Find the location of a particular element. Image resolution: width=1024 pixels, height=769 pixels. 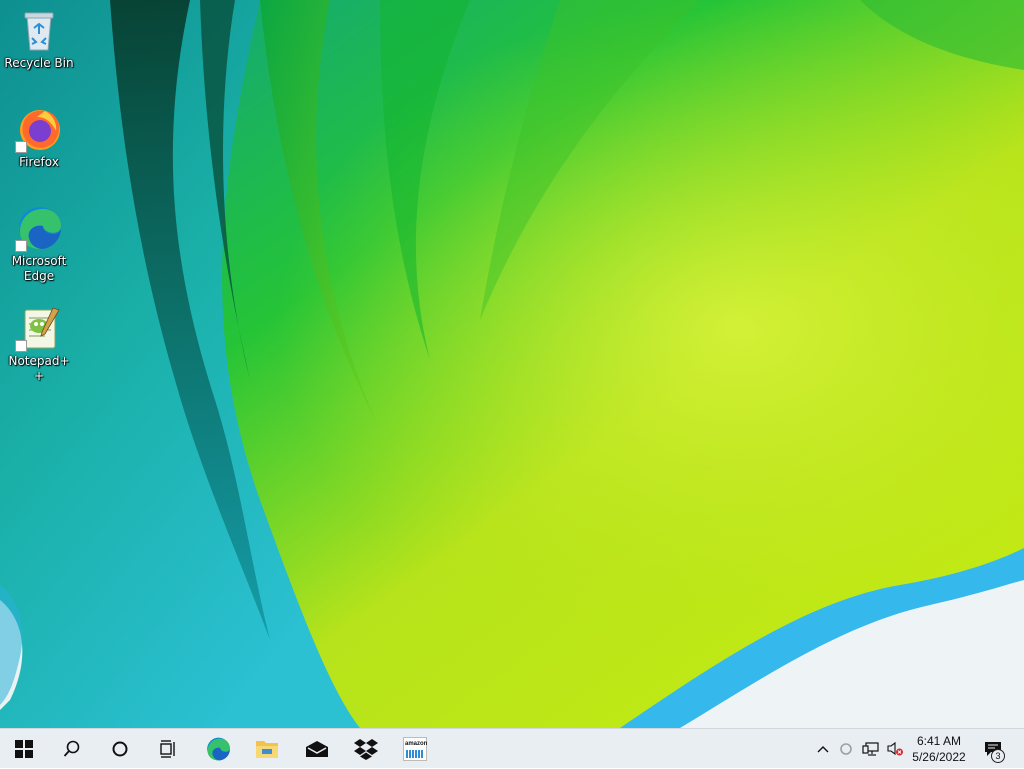

tray-volume-button is located at coordinates (895, 749).